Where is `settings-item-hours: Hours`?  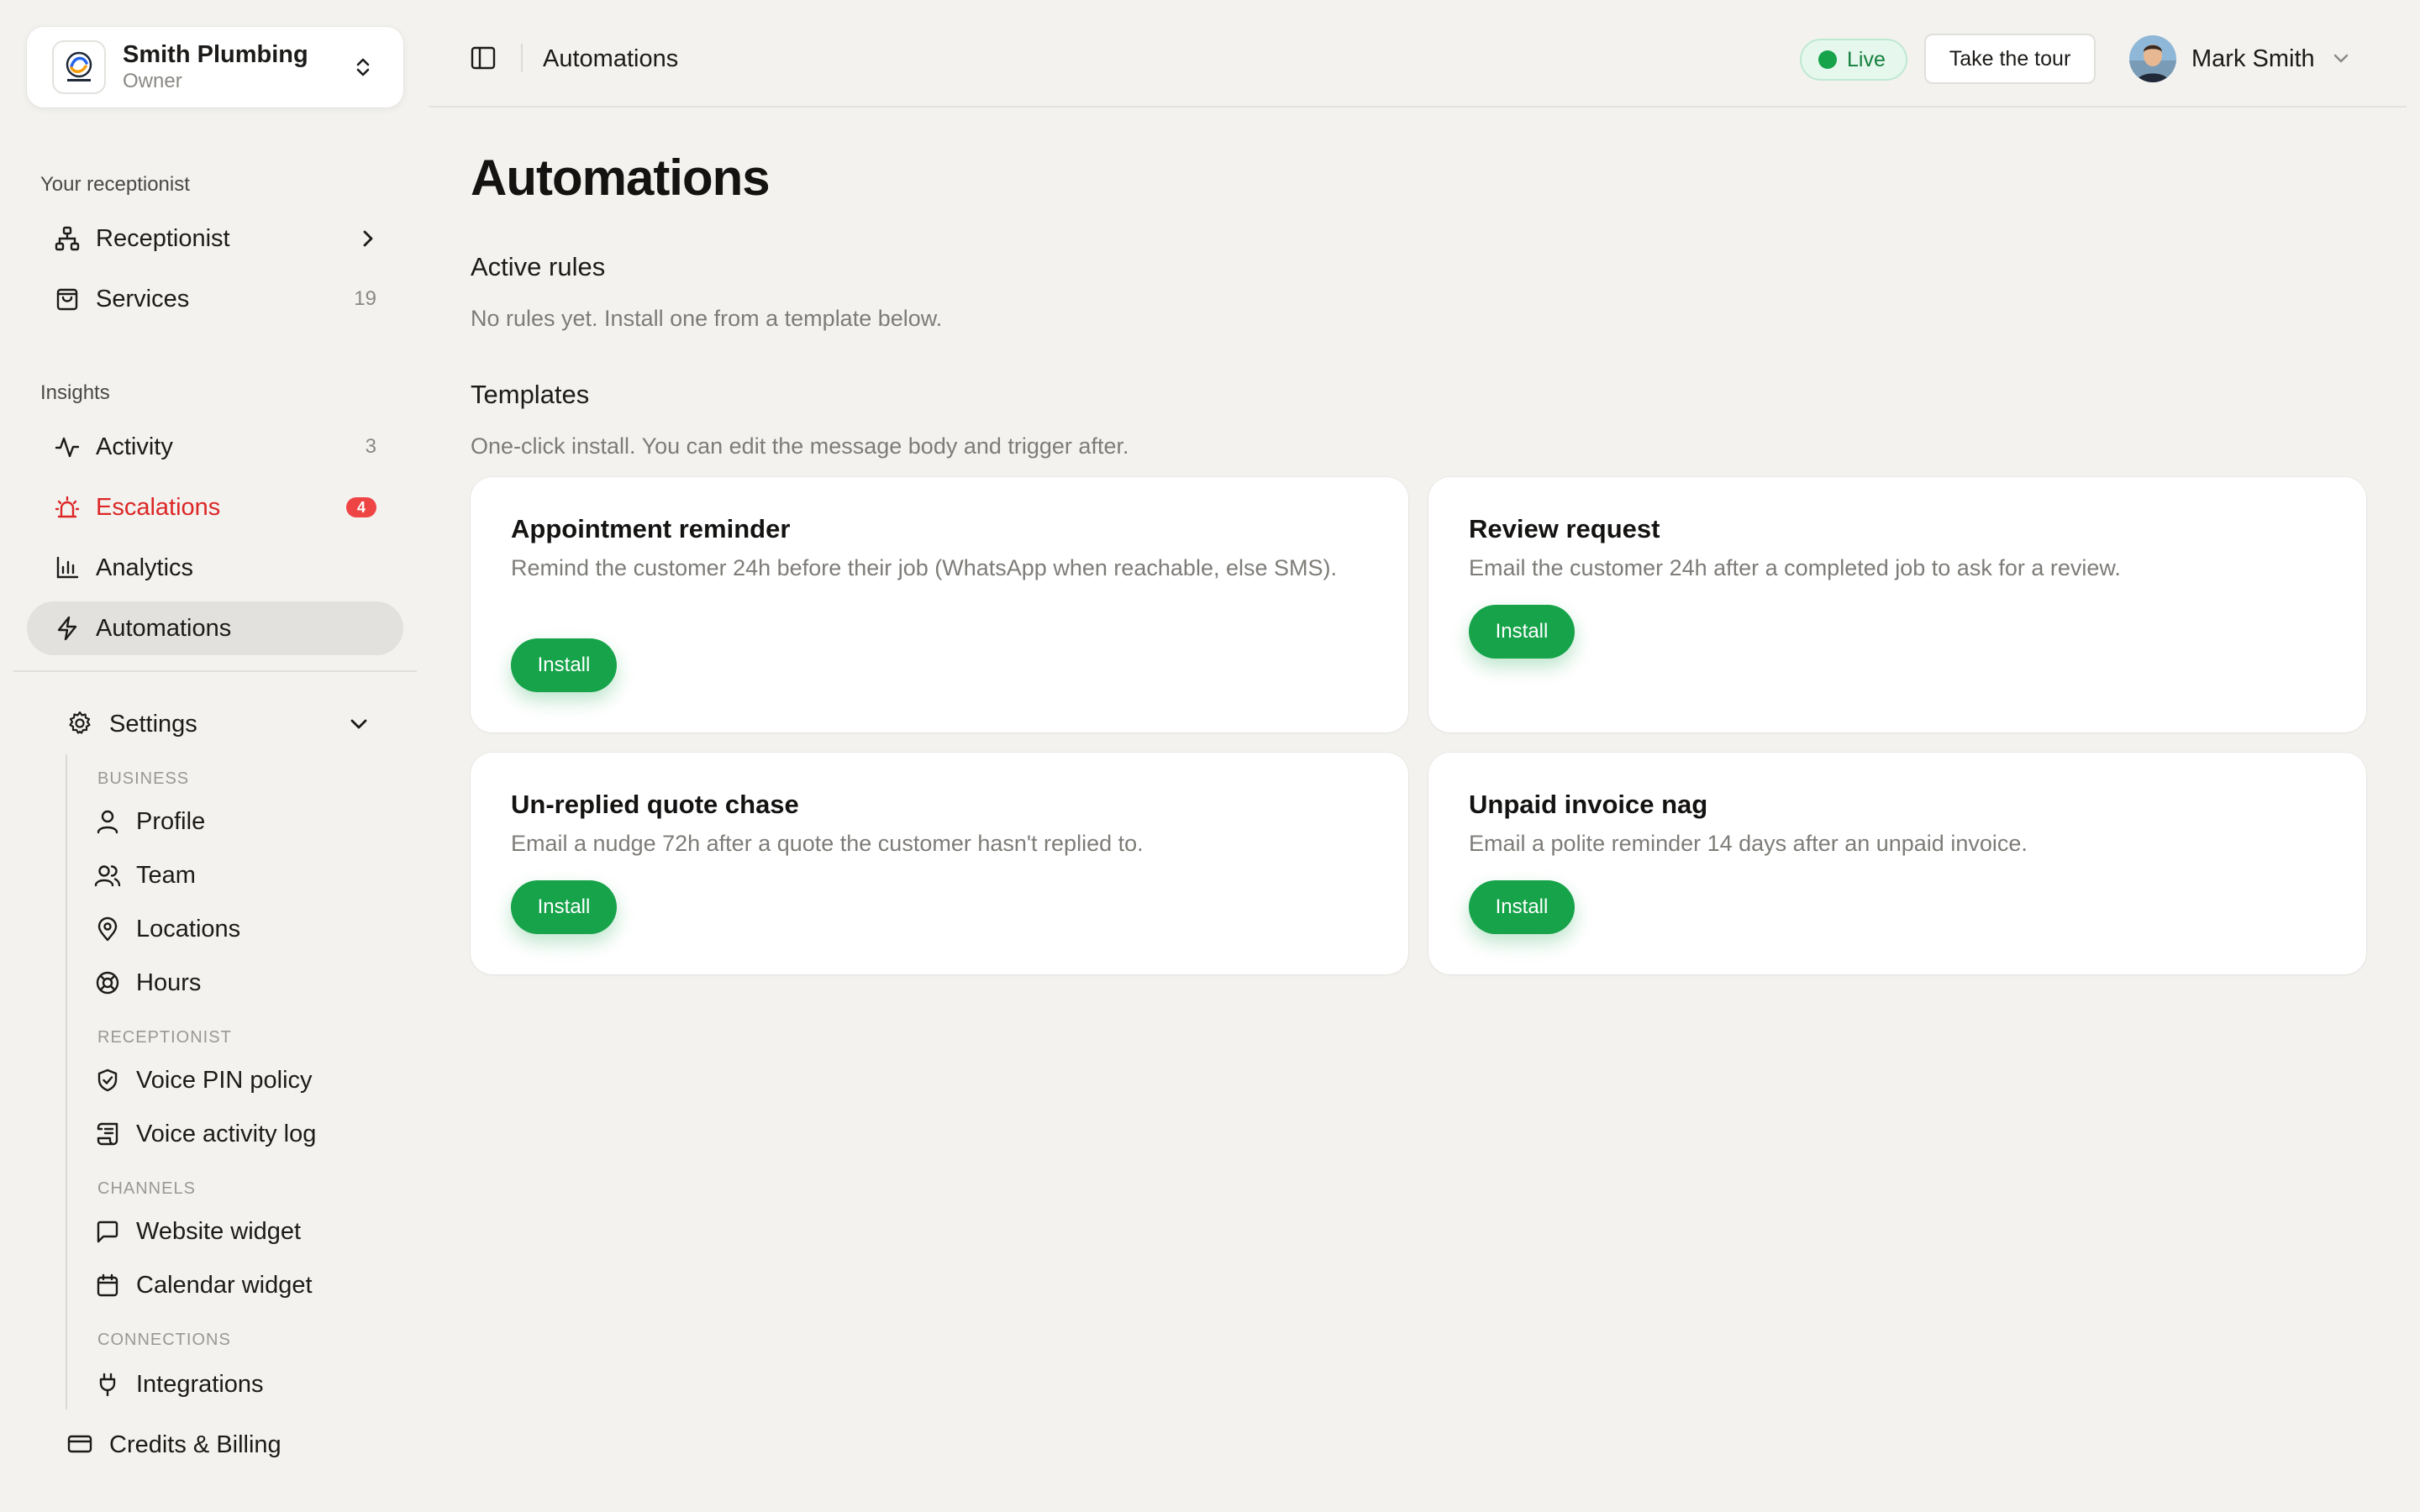 settings-item-hours: Hours is located at coordinates (147, 983).